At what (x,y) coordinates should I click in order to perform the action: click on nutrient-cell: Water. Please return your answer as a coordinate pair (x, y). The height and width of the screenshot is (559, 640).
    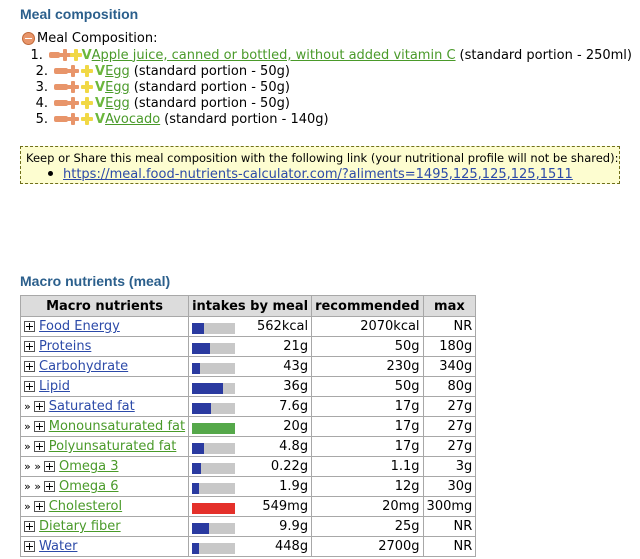
    Looking at the image, I should click on (104, 546).